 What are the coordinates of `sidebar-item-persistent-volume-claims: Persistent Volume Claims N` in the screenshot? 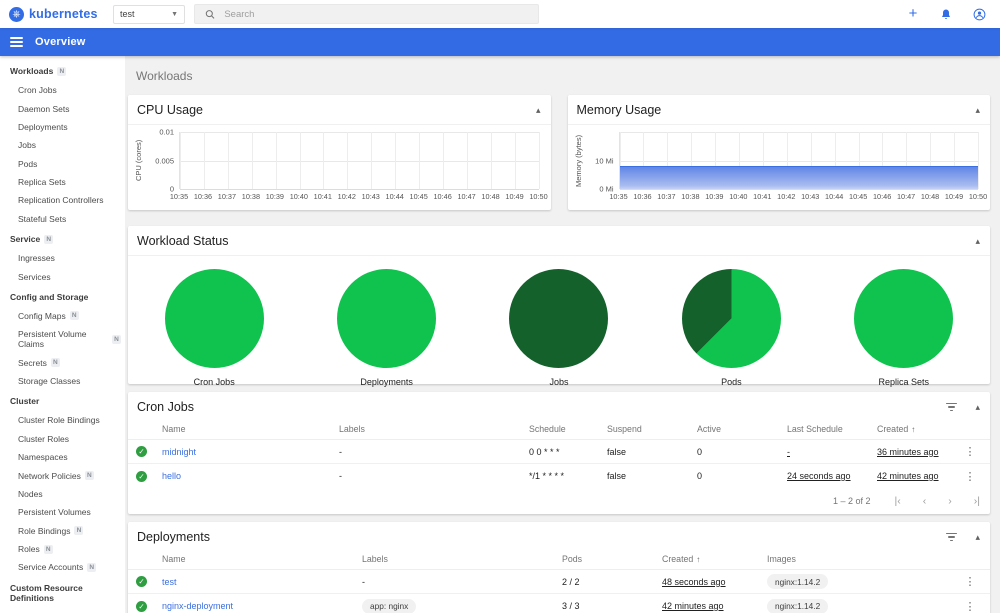 It's located at (62, 339).